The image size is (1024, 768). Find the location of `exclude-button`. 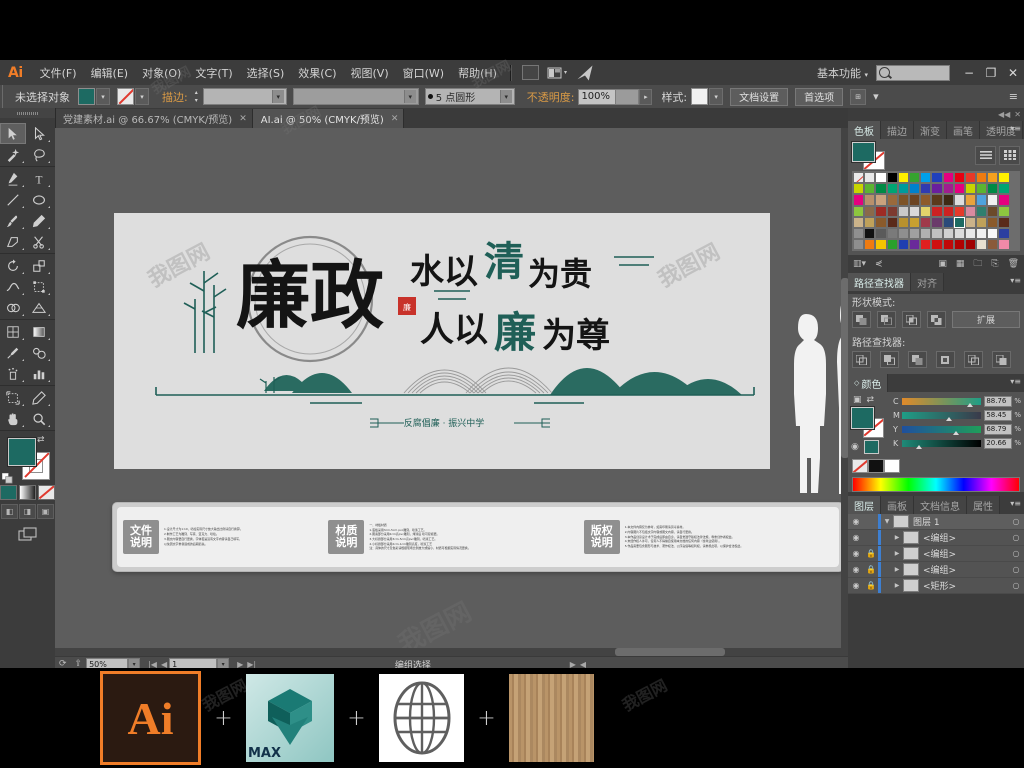

exclude-button is located at coordinates (936, 320).